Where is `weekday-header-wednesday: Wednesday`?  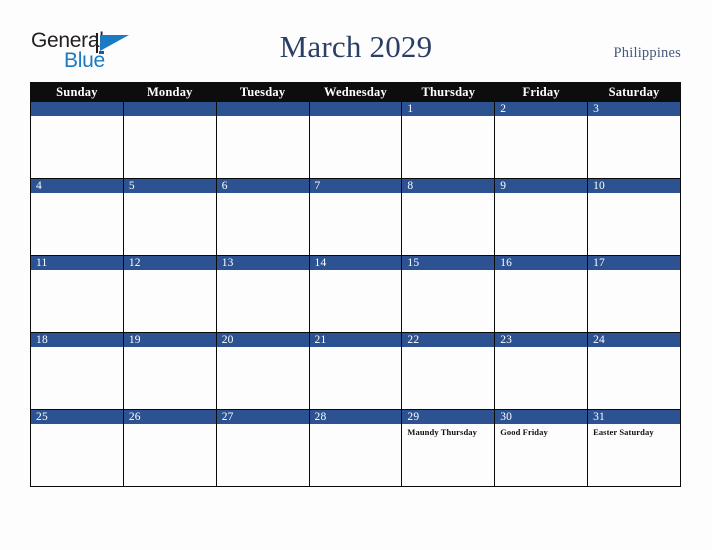 weekday-header-wednesday: Wednesday is located at coordinates (355, 92).